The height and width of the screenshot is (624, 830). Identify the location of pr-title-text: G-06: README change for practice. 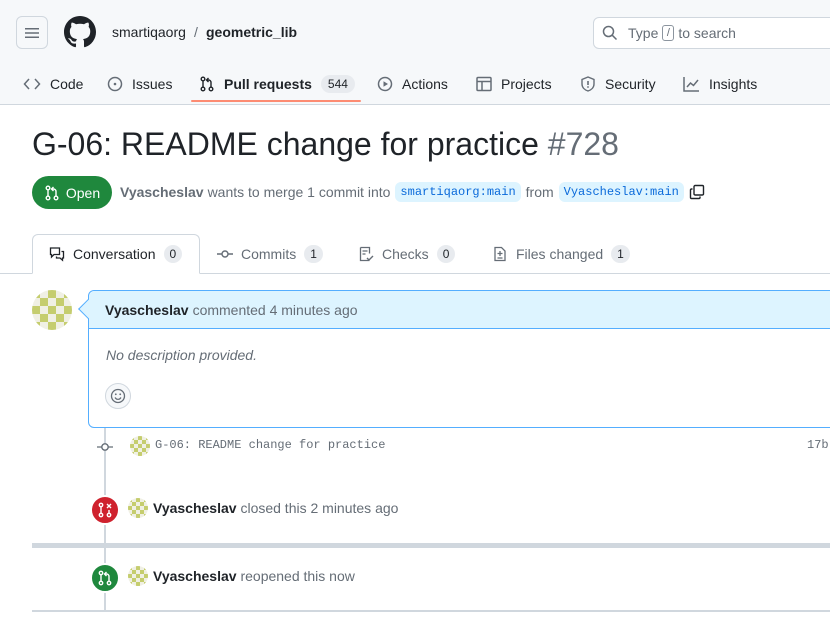
(285, 144).